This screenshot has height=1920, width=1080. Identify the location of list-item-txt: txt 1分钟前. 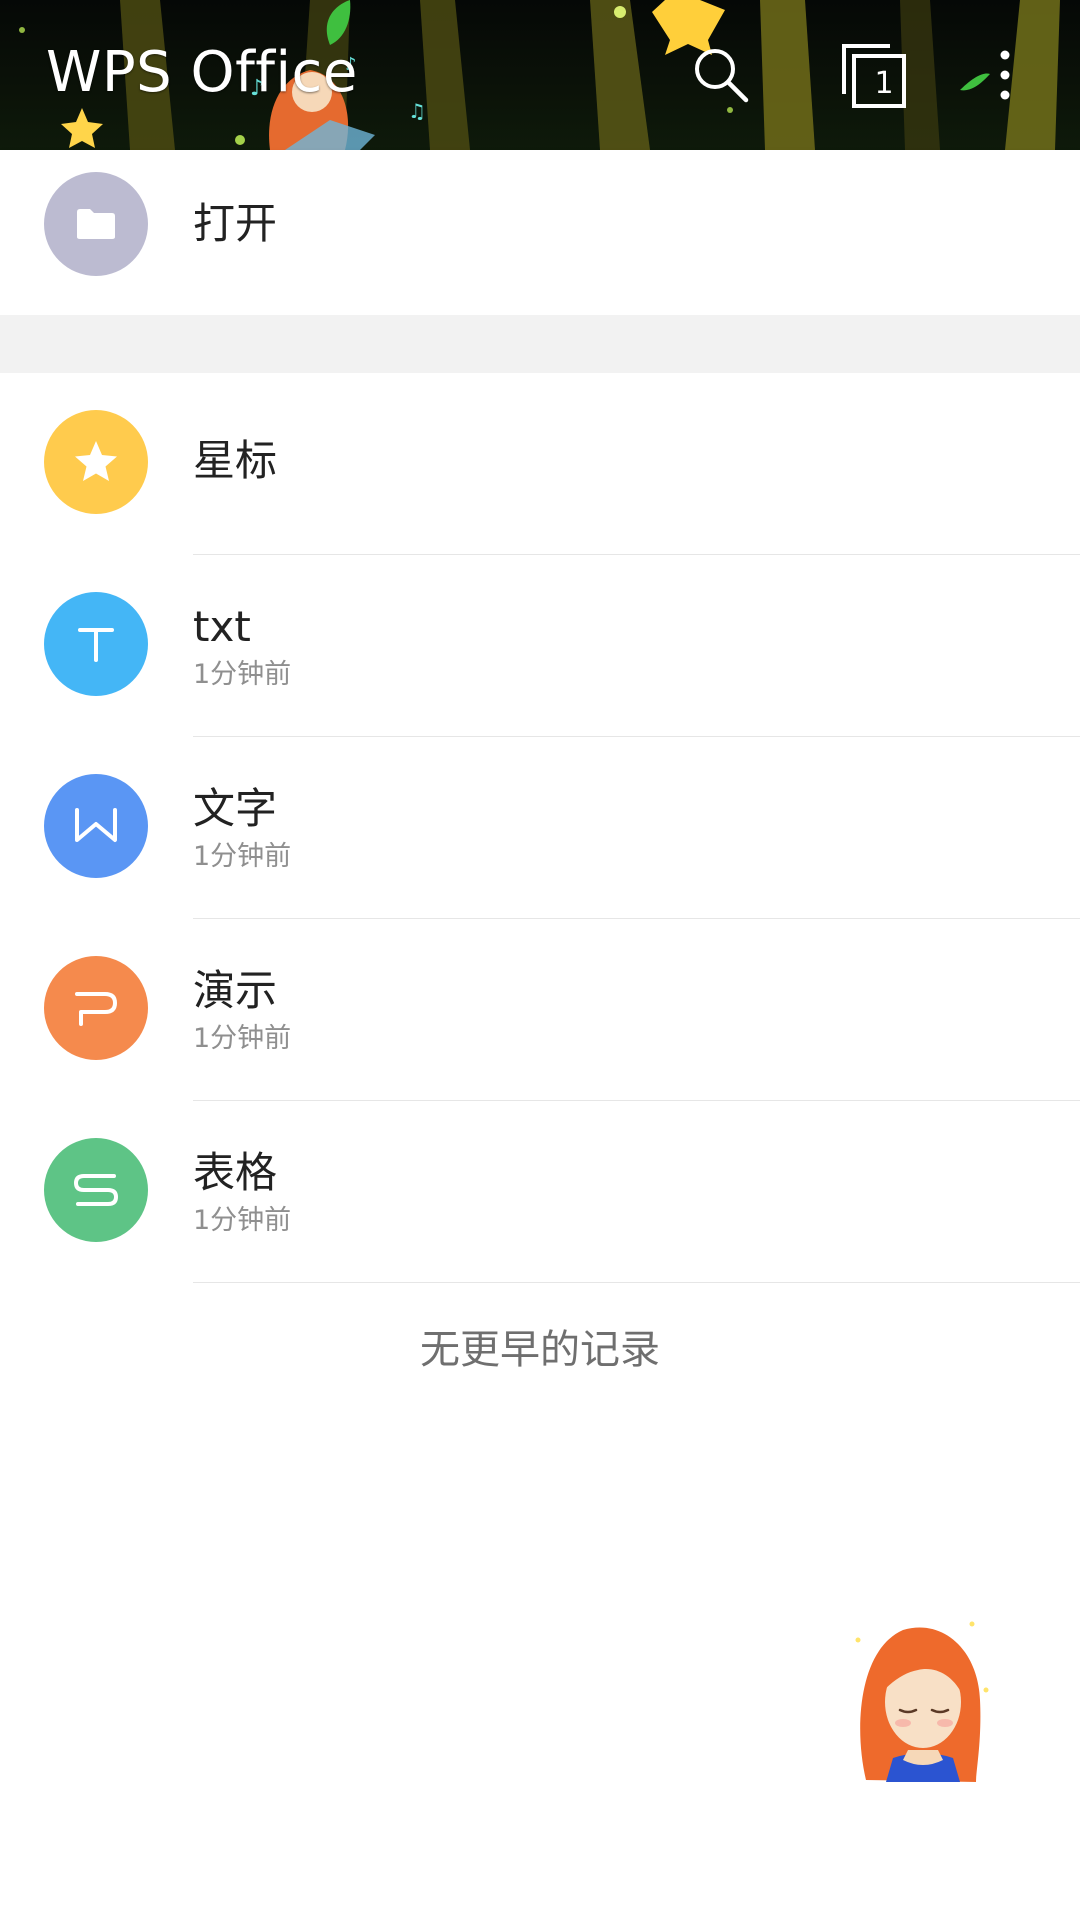
(540, 646).